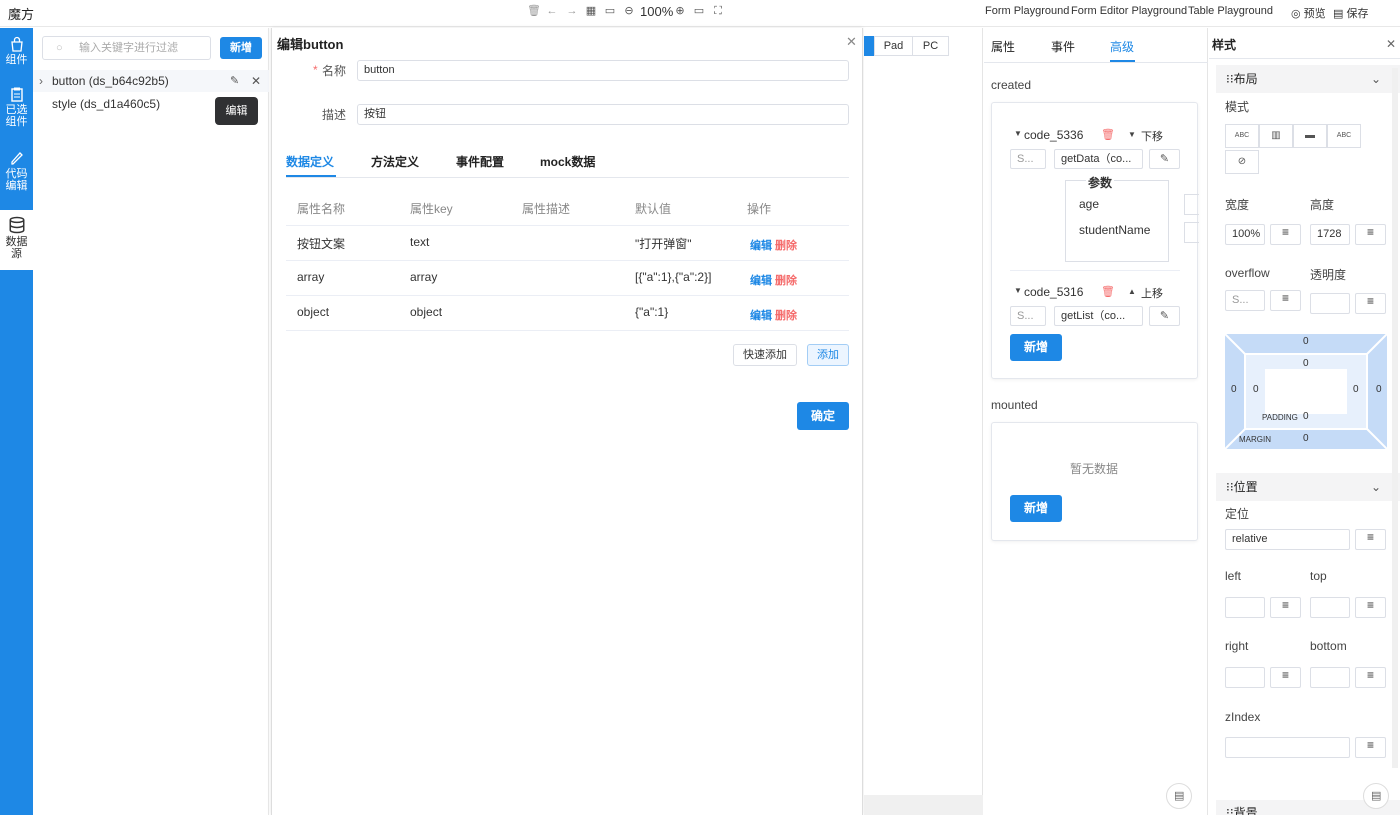 This screenshot has width=1400, height=815. What do you see at coordinates (241, 48) in the screenshot?
I see `add-datasource-button: 新增` at bounding box center [241, 48].